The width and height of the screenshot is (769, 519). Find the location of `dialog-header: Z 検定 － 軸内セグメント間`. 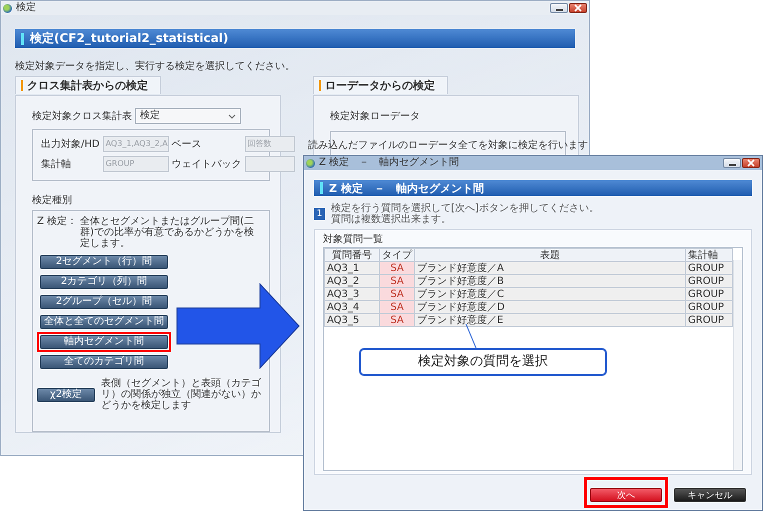

dialog-header: Z 検定 － 軸内セグメント間 is located at coordinates (533, 188).